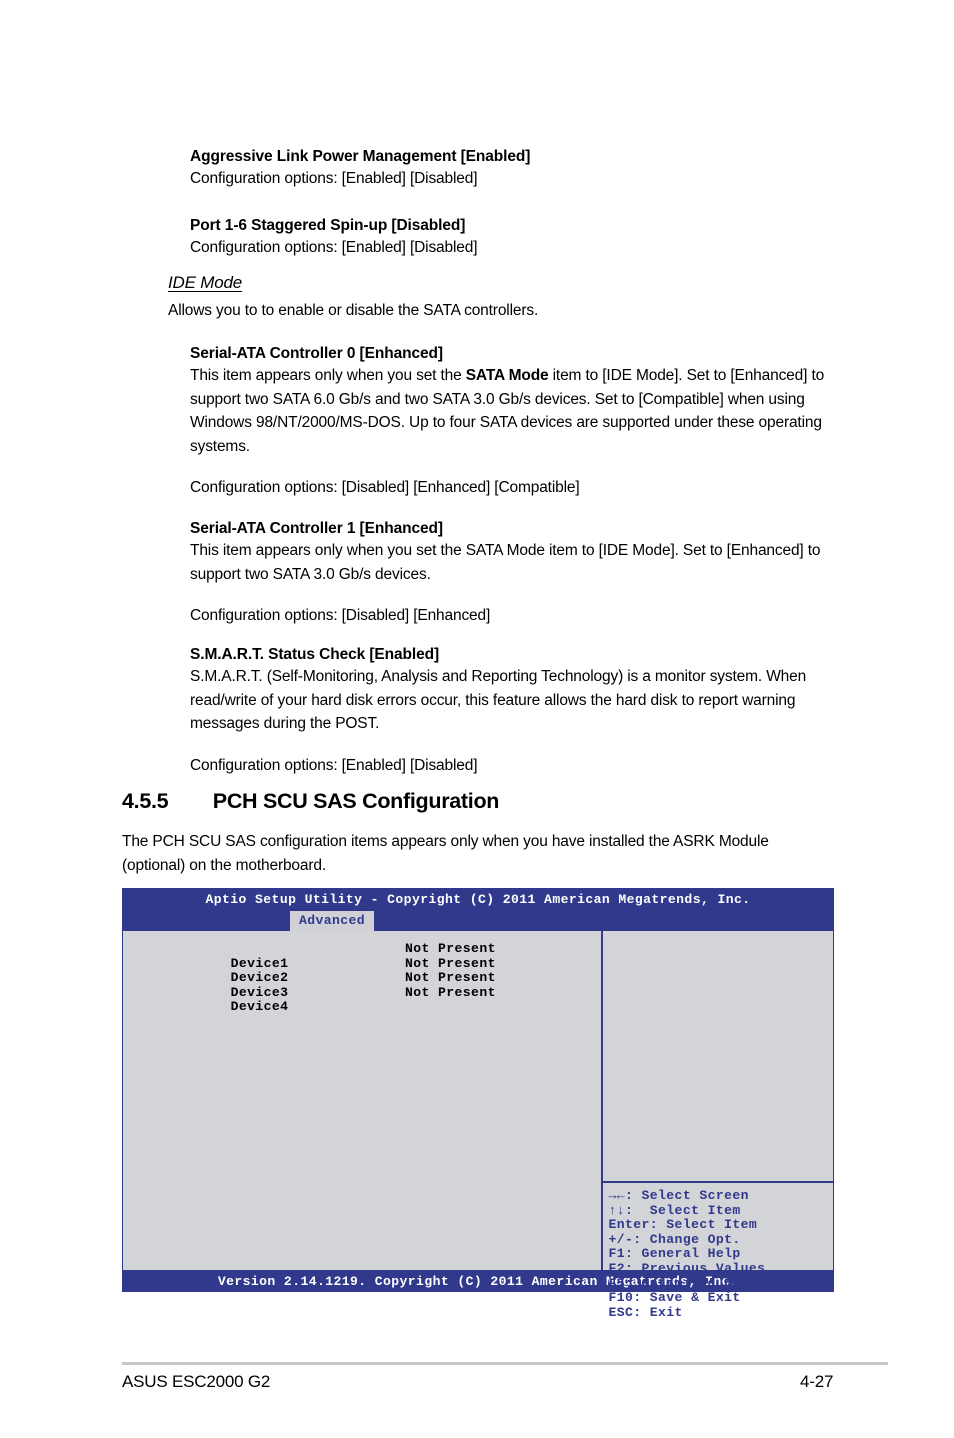 This screenshot has width=954, height=1438. Describe the element at coordinates (717, 1182) in the screenshot. I see `bios-horizontal-divider` at that location.